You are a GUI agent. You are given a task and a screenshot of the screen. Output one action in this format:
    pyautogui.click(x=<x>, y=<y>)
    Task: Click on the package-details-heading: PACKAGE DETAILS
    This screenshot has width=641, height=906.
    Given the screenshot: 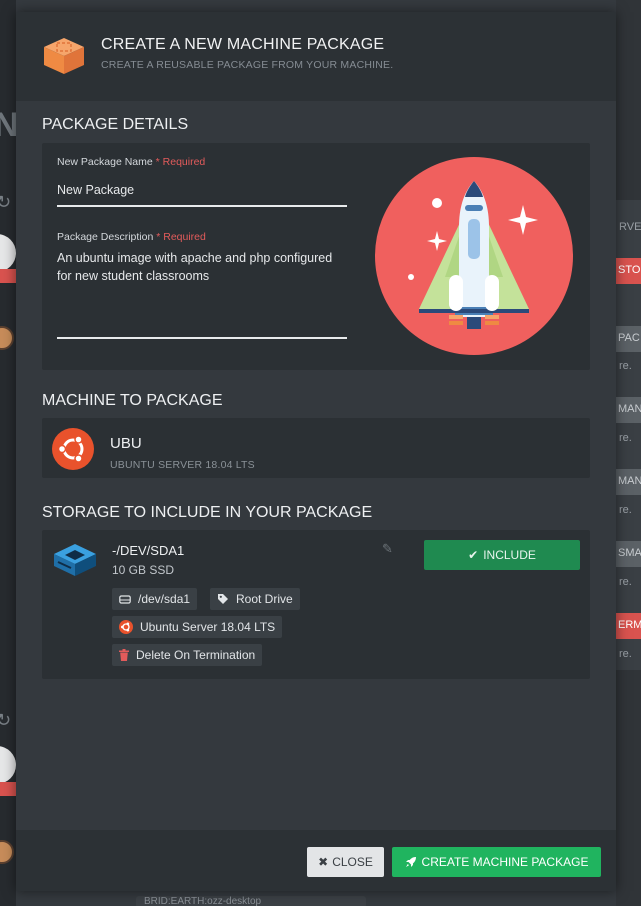 What is the action you would take?
    pyautogui.click(x=115, y=124)
    